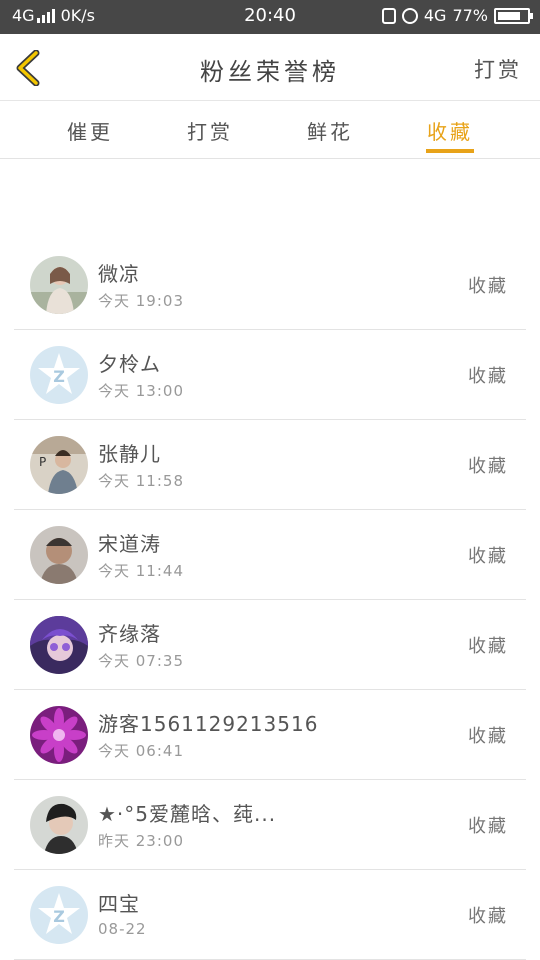 The height and width of the screenshot is (960, 540). Describe the element at coordinates (270, 555) in the screenshot. I see `list-item: 宋道涛 今天 11:44 收藏` at that location.